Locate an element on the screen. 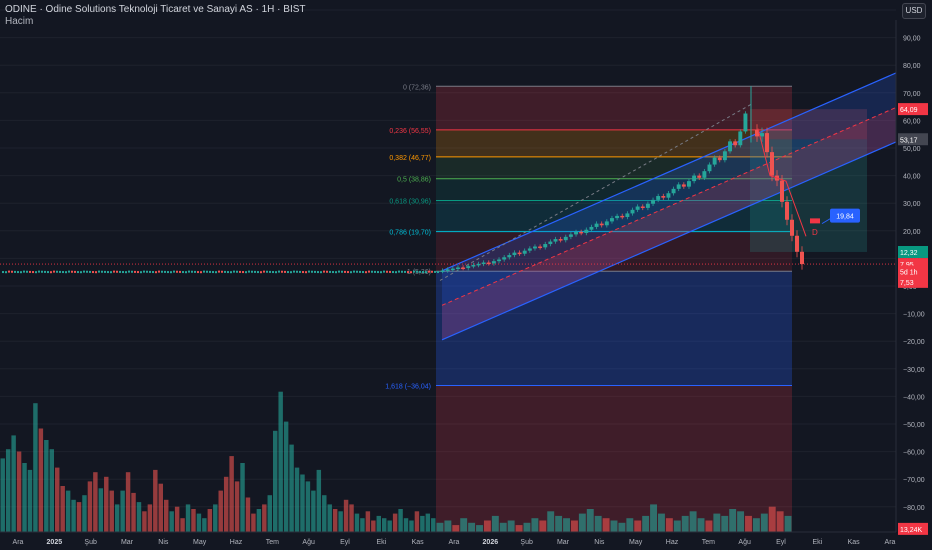 The width and height of the screenshot is (932, 550). y-tick-label: 80,00 is located at coordinates (912, 66).